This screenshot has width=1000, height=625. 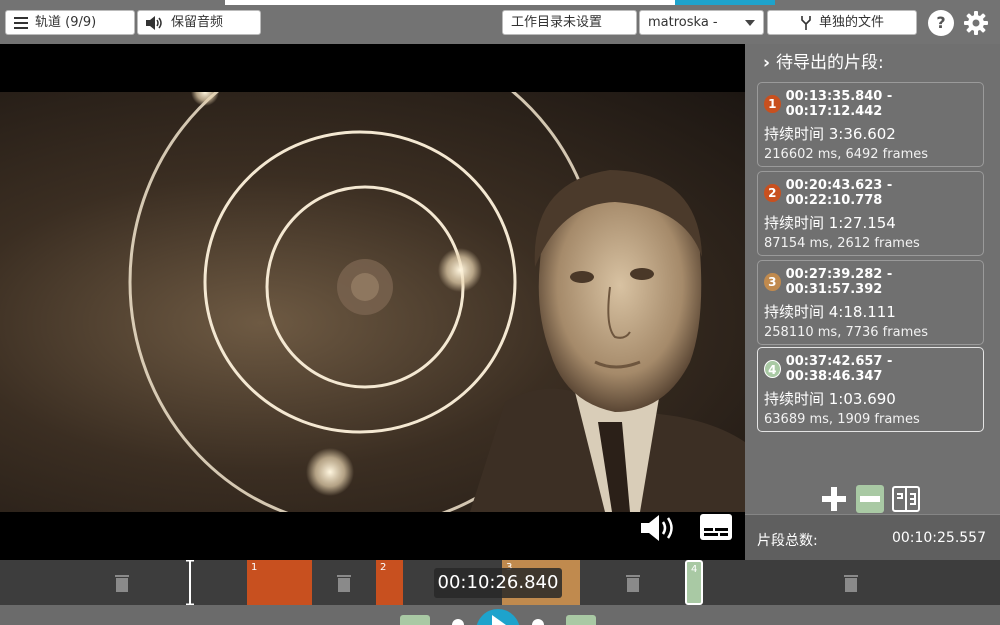 What do you see at coordinates (830, 223) in the screenshot?
I see `segment-duration: 持续时间 1:27.154` at bounding box center [830, 223].